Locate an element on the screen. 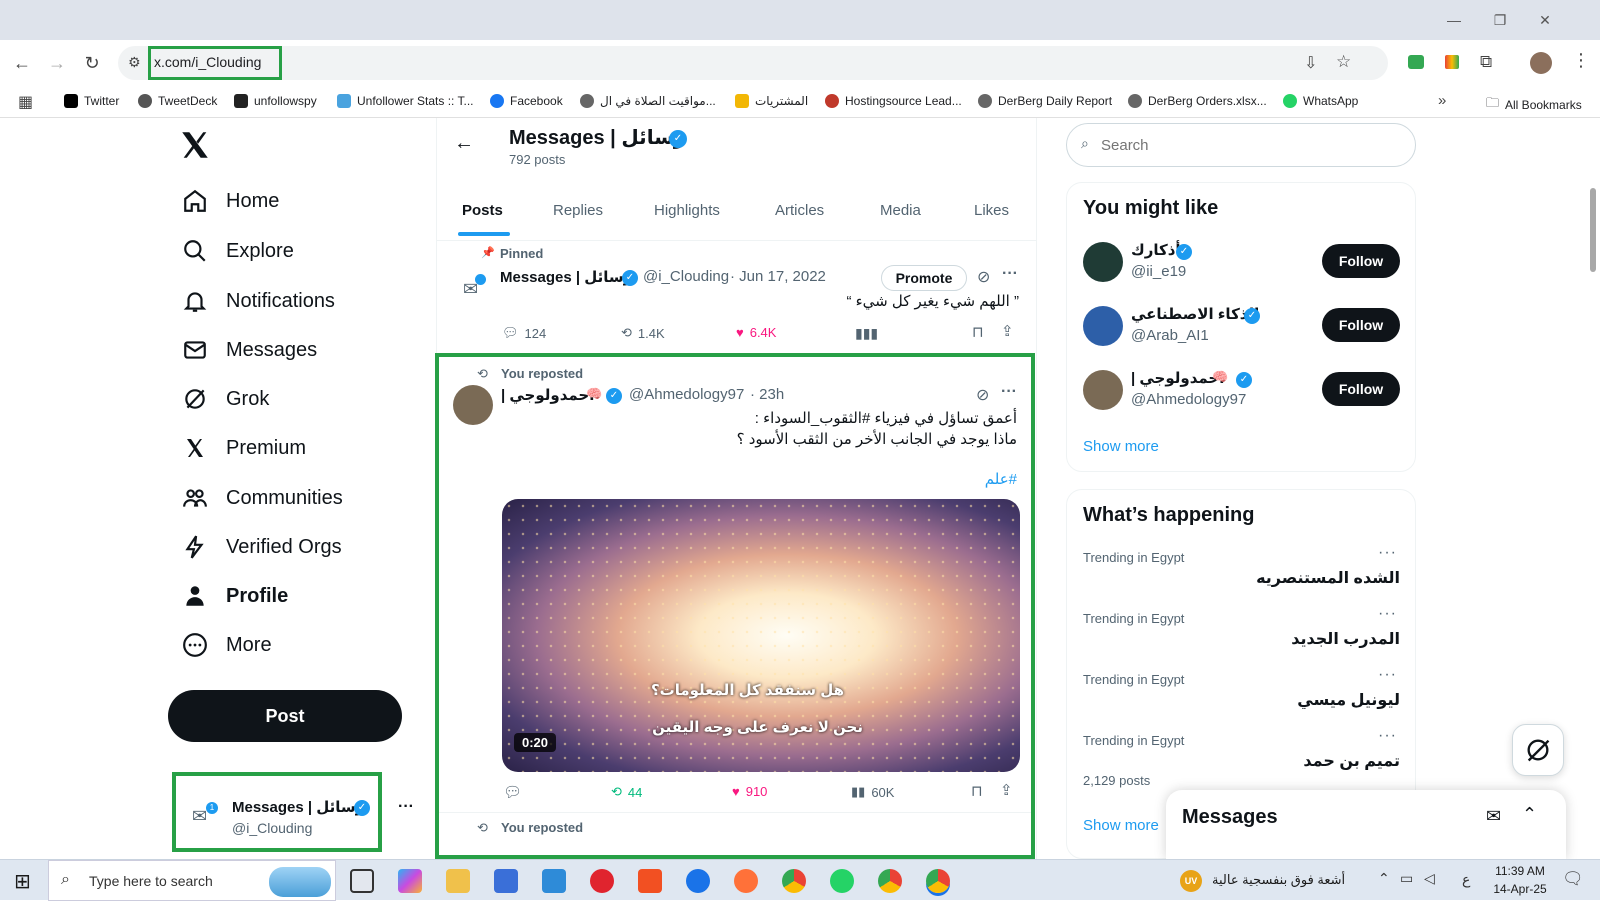 Image resolution: width=1600 pixels, height=901 pixels. nav-profile: Profile is located at coordinates (234, 596).